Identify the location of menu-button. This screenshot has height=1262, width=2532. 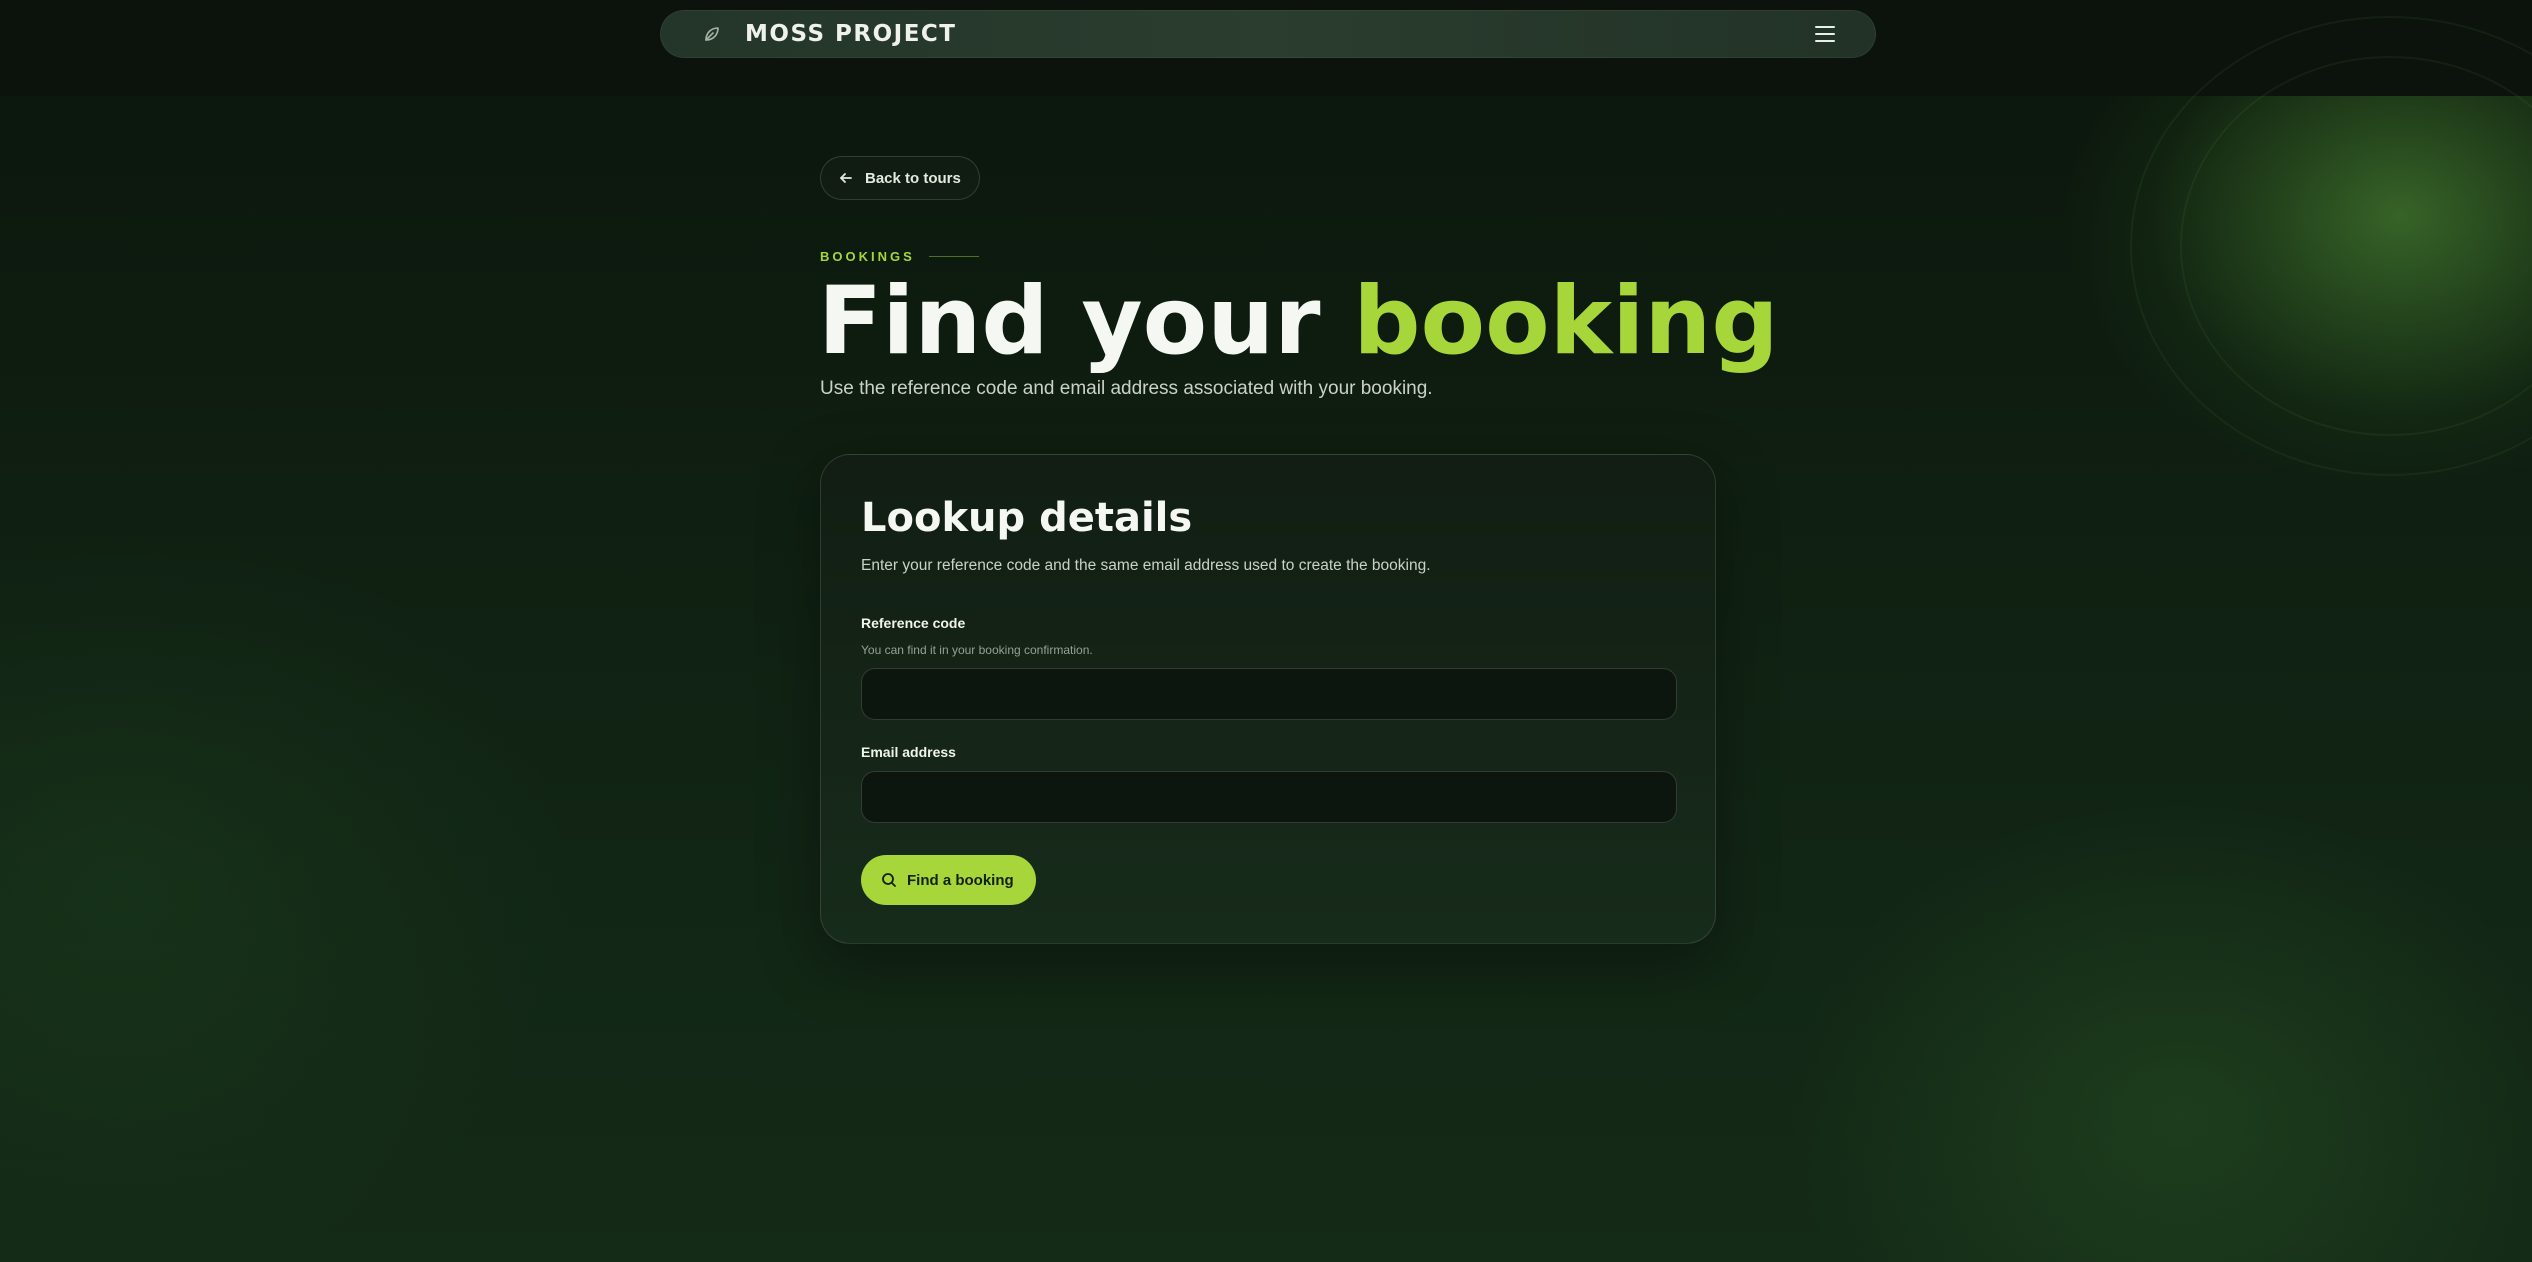
(1825, 34).